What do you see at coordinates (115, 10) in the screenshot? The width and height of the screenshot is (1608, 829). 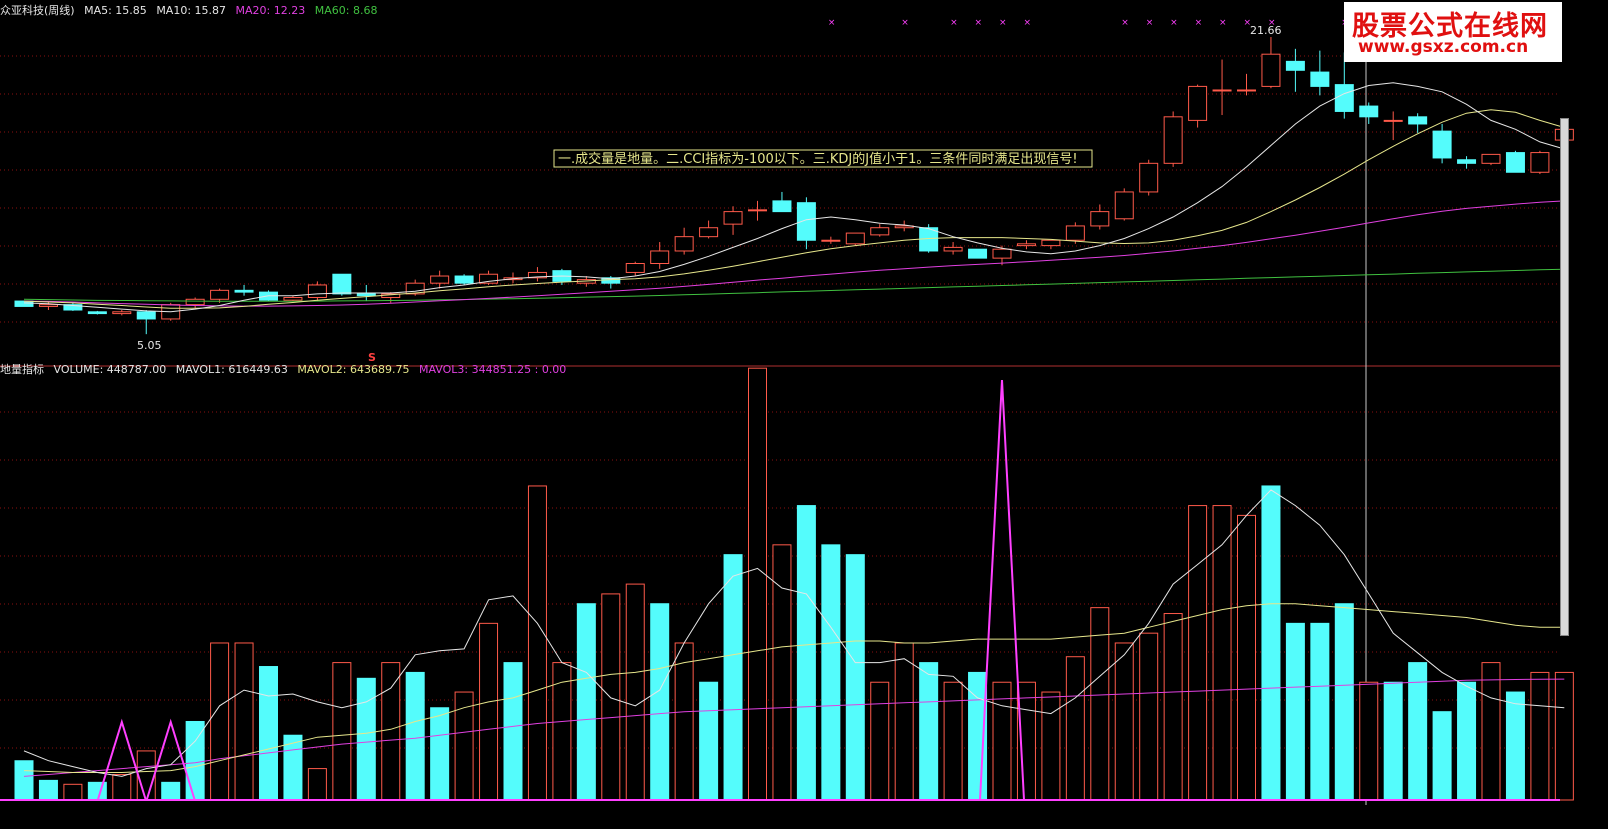 I see `ma5-value: MA5: 15.85` at bounding box center [115, 10].